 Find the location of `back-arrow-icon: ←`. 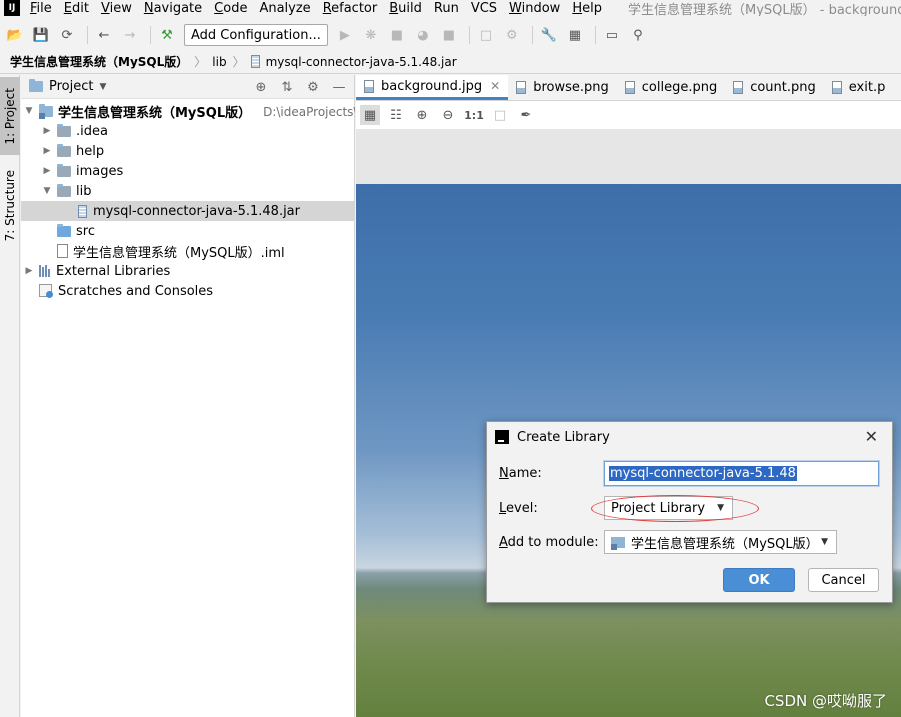

back-arrow-icon: ← is located at coordinates (104, 35).